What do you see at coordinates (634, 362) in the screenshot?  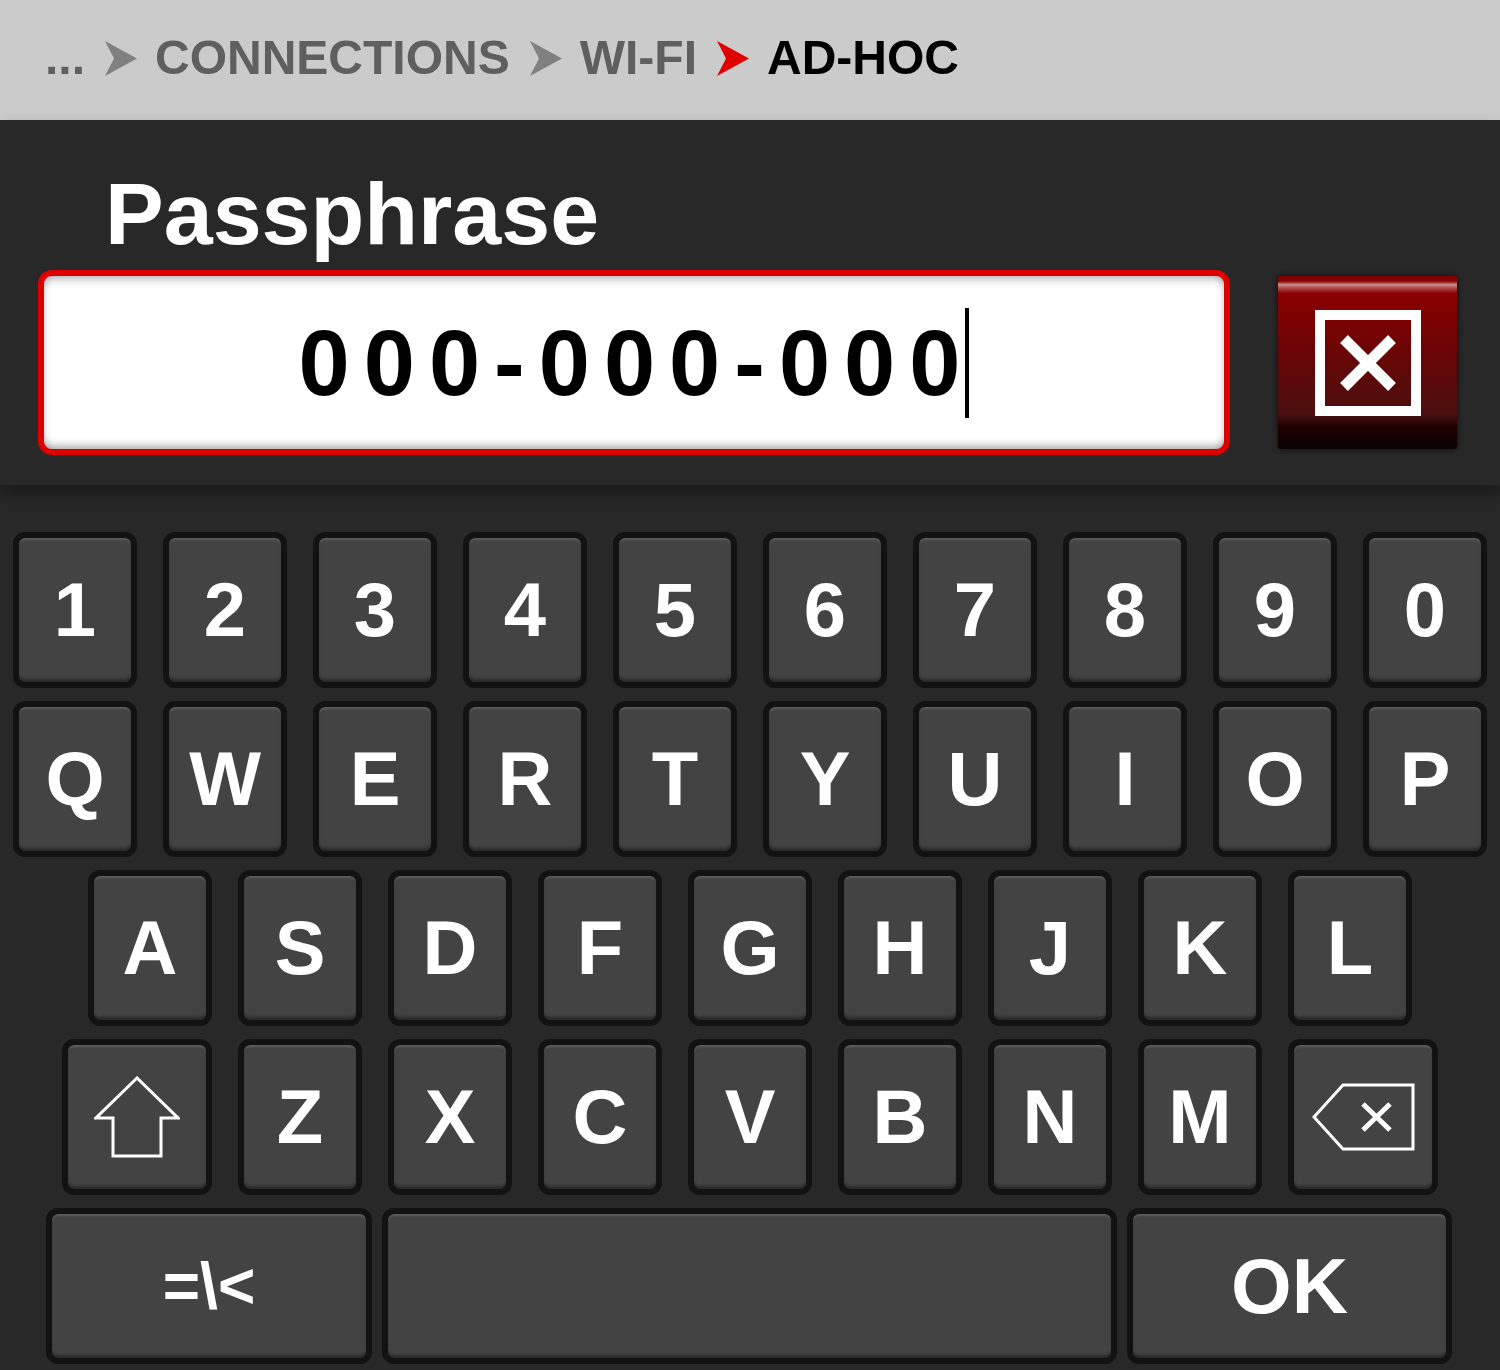 I see `passphrase-field: 000-000-000` at bounding box center [634, 362].